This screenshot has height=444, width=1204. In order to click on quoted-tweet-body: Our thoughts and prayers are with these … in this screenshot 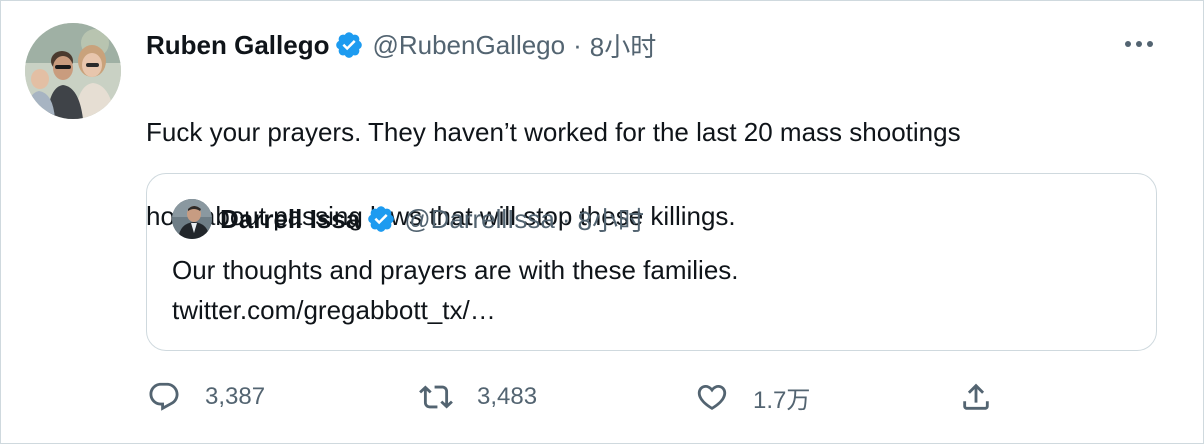, I will do `click(455, 270)`.